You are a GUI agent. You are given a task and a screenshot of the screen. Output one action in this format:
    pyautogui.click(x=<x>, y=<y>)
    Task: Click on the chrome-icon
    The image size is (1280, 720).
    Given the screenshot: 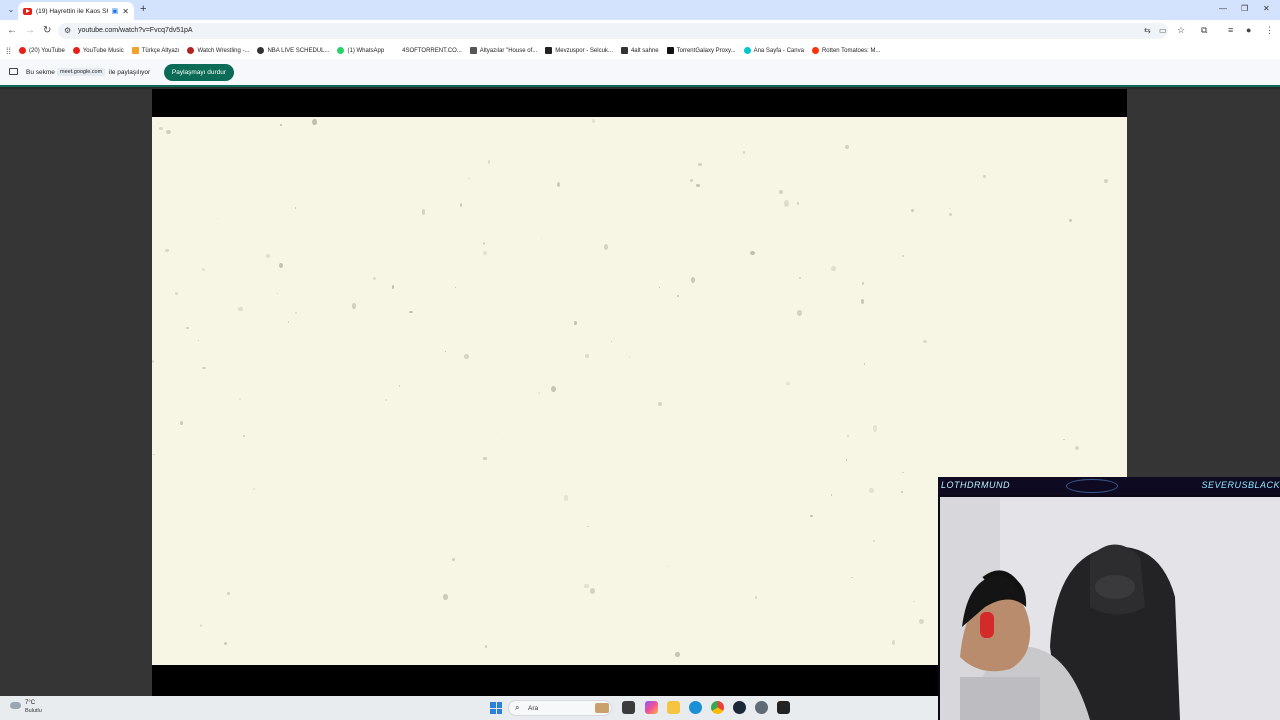 What is the action you would take?
    pyautogui.click(x=717, y=707)
    